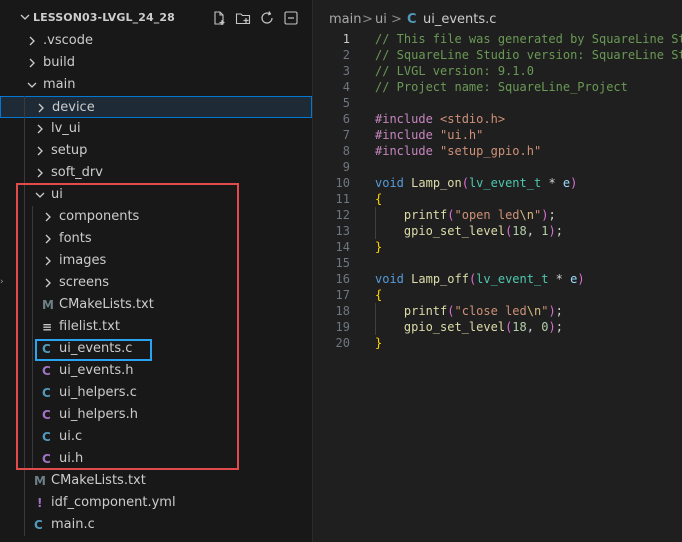 This screenshot has width=682, height=542. Describe the element at coordinates (342, 311) in the screenshot. I see `line-number: 18` at that location.